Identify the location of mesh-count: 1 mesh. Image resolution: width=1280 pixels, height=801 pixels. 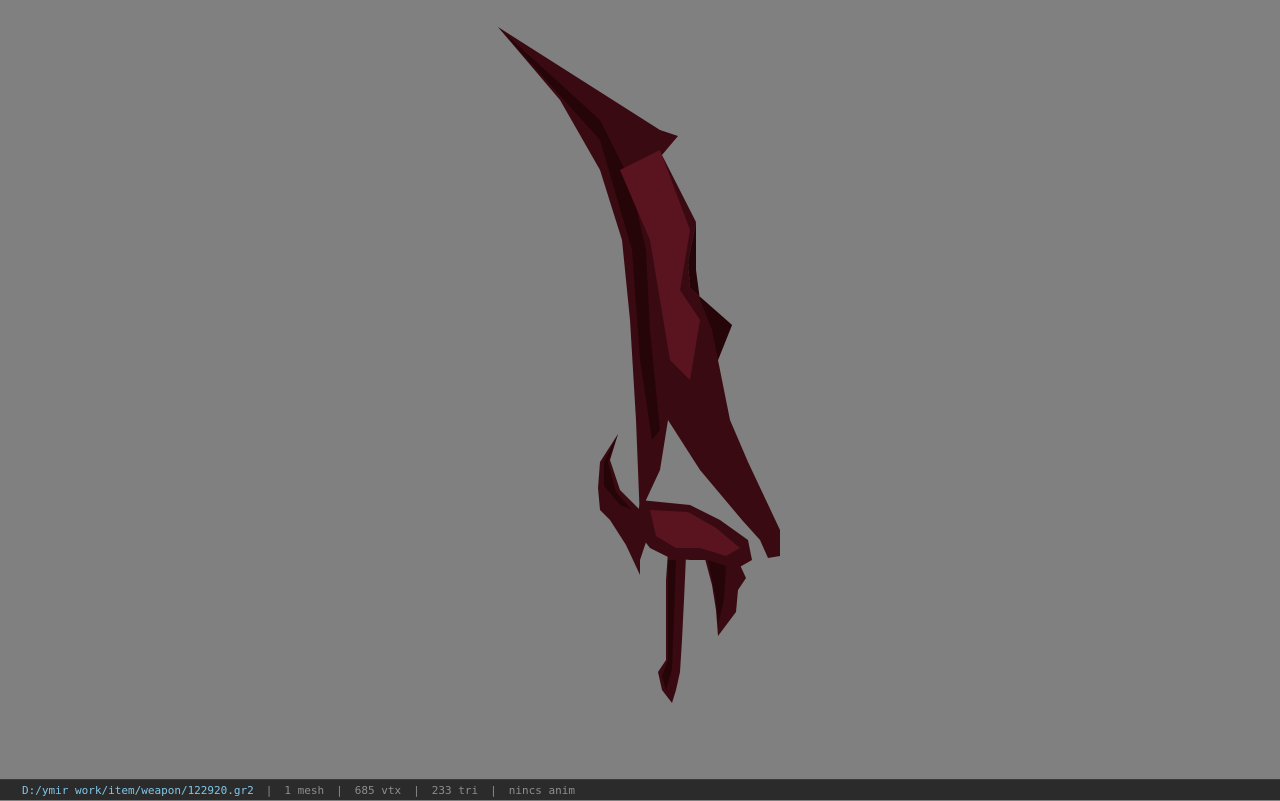
(304, 790).